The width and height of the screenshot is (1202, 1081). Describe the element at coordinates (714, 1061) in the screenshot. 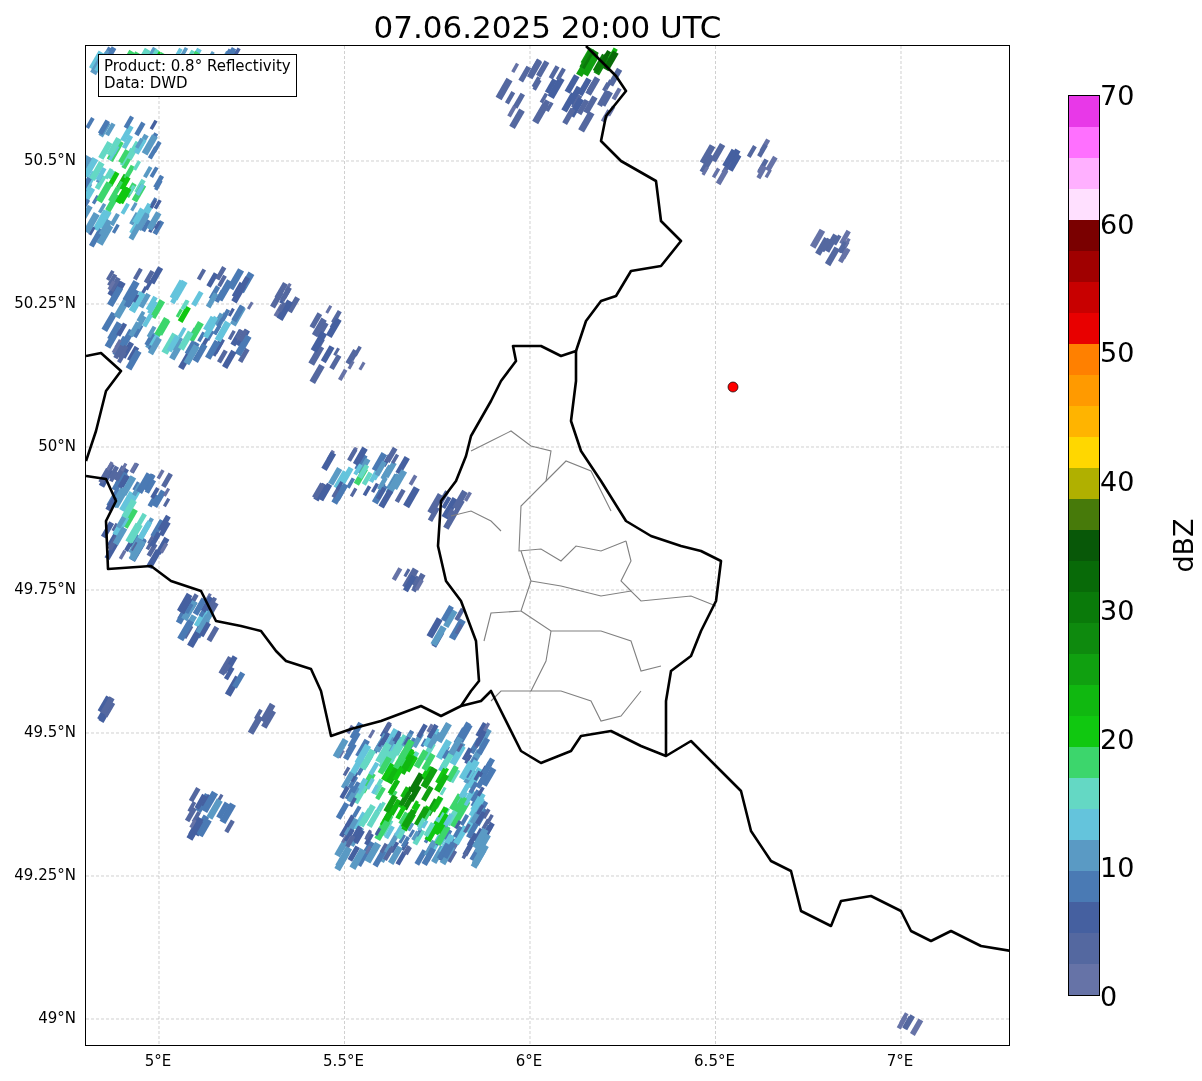

I see `longitude-label: 6.5°E` at that location.